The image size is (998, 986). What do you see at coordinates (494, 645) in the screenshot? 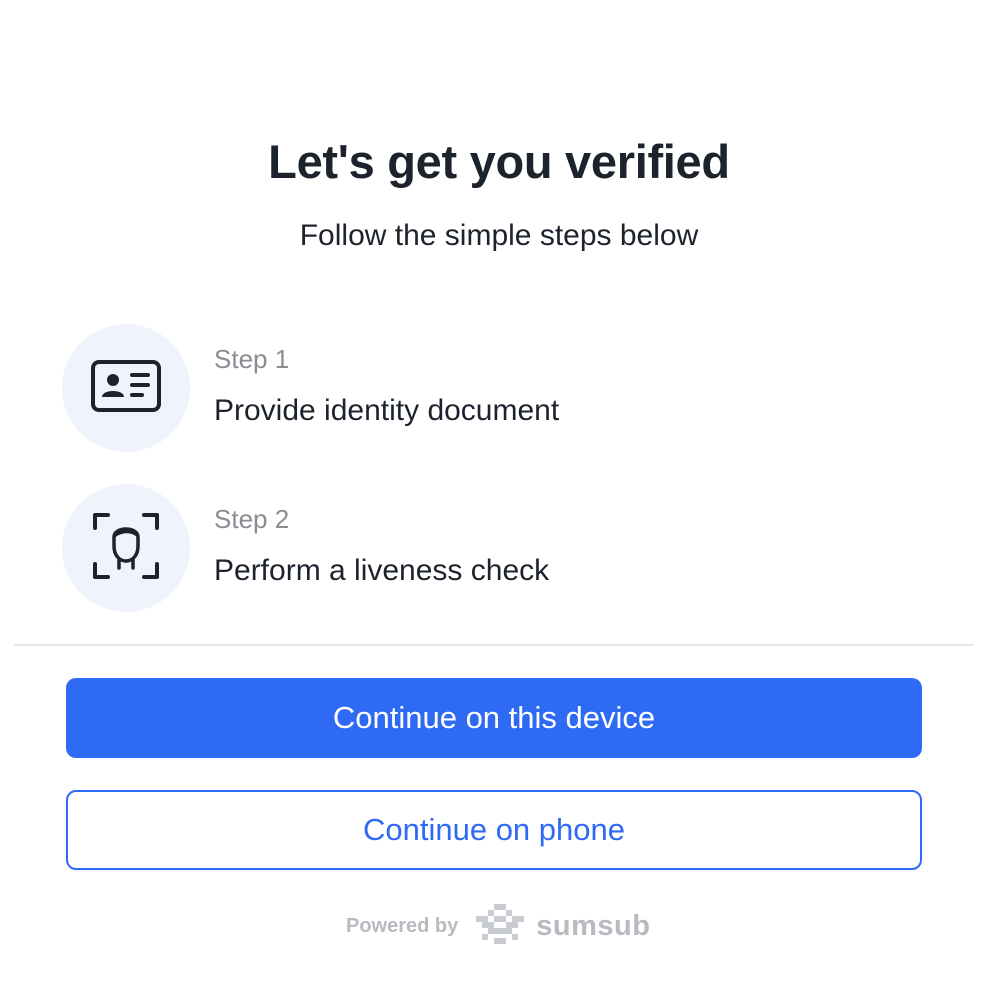
I see `section-divider` at bounding box center [494, 645].